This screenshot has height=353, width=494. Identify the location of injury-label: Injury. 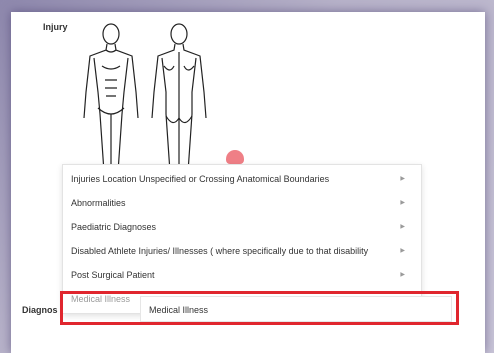
(55, 27).